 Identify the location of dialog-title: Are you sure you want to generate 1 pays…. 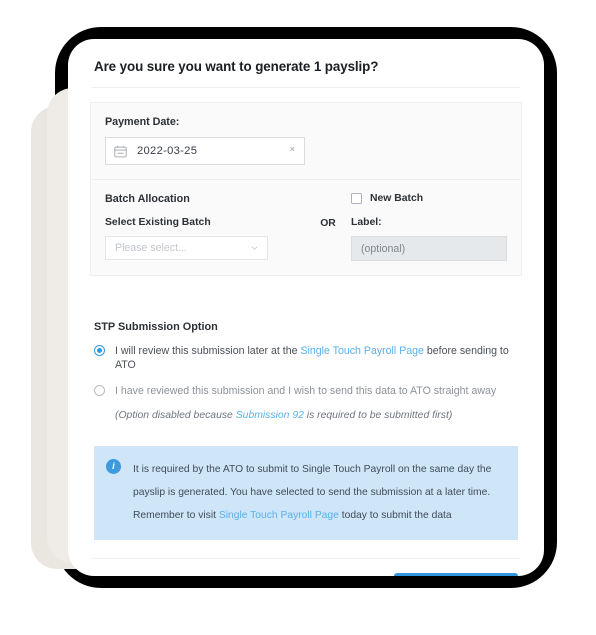
(236, 66).